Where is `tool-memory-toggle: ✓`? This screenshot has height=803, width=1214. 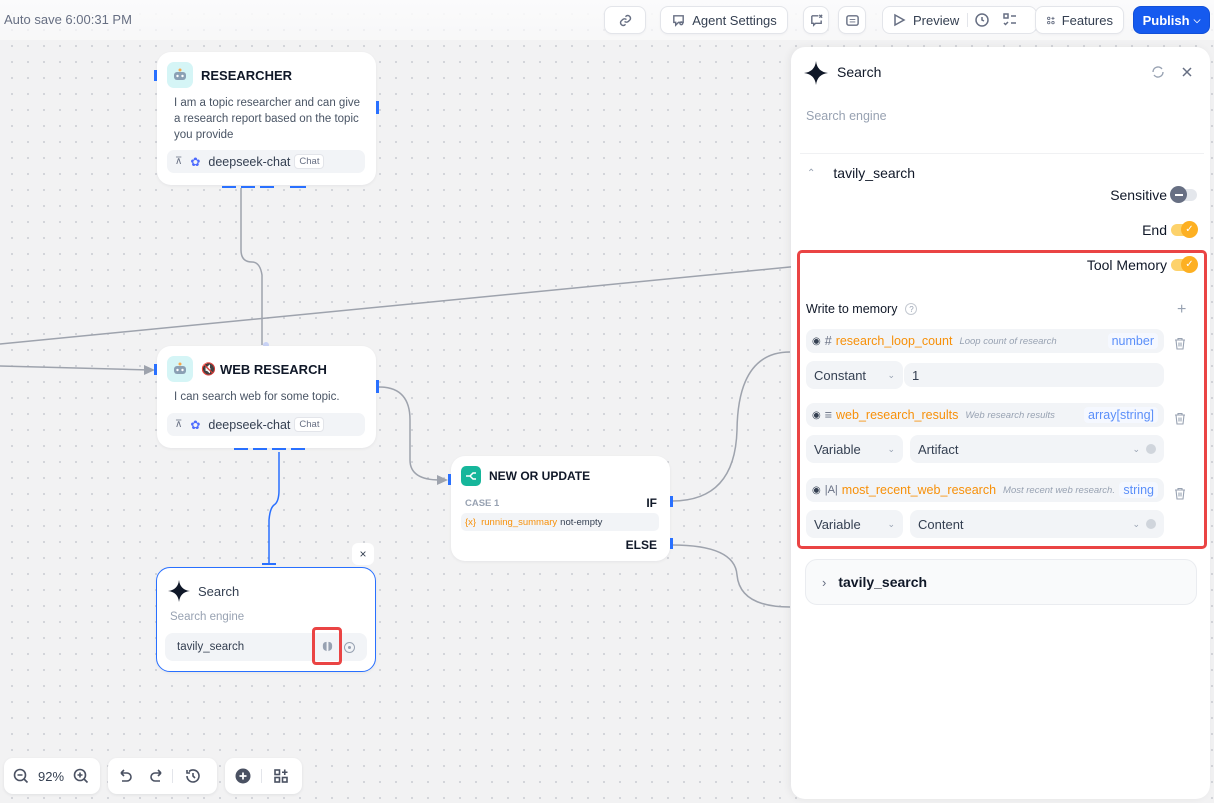
tool-memory-toggle: ✓ is located at coordinates (1184, 264).